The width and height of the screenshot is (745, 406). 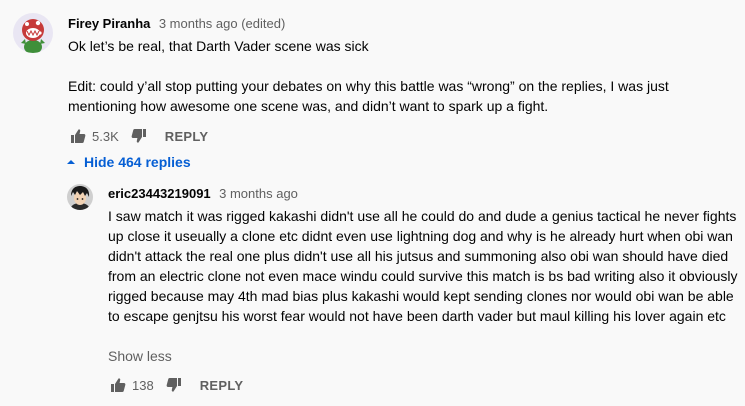 What do you see at coordinates (71, 162) in the screenshot?
I see `chevron-up-icon` at bounding box center [71, 162].